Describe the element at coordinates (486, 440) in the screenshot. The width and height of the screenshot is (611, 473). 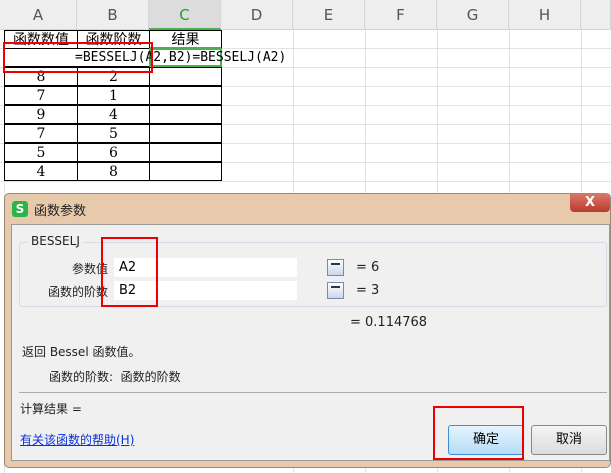
I see `ok-button: 确定` at that location.